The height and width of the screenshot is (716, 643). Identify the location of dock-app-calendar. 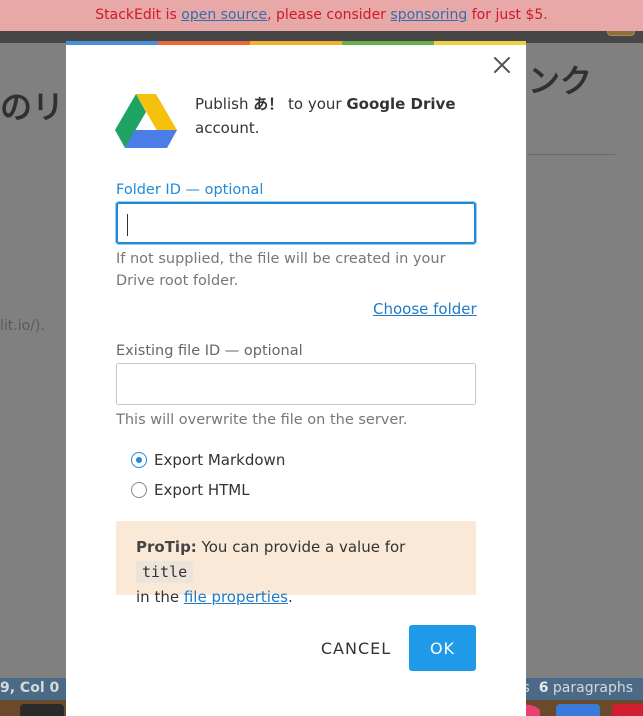
(627, 710).